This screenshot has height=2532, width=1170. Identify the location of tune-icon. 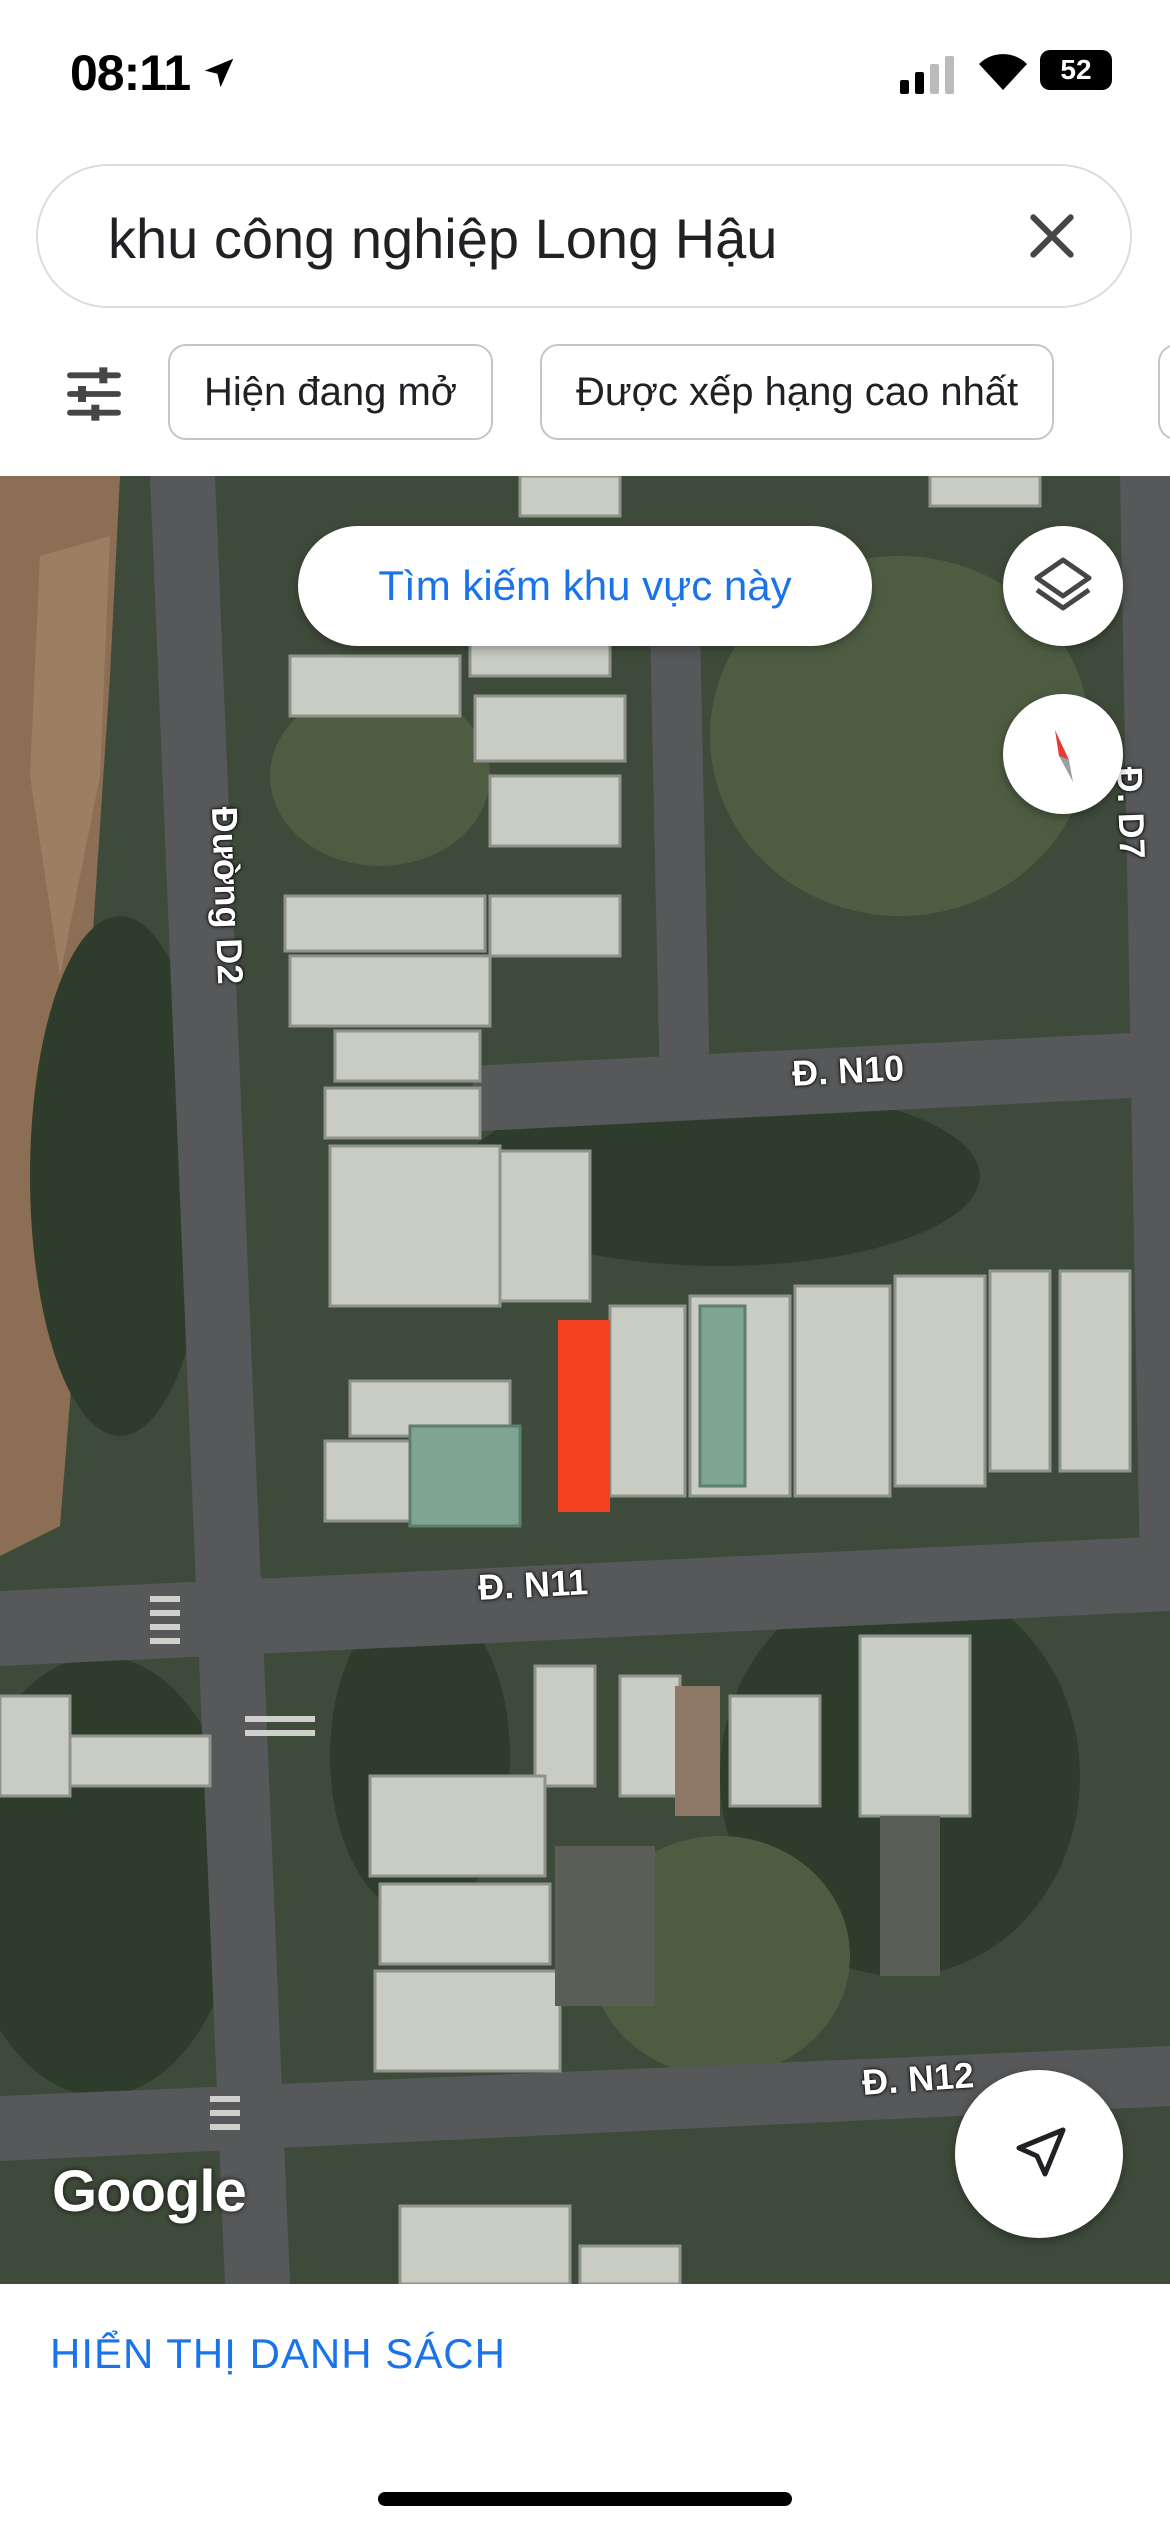
(94, 394).